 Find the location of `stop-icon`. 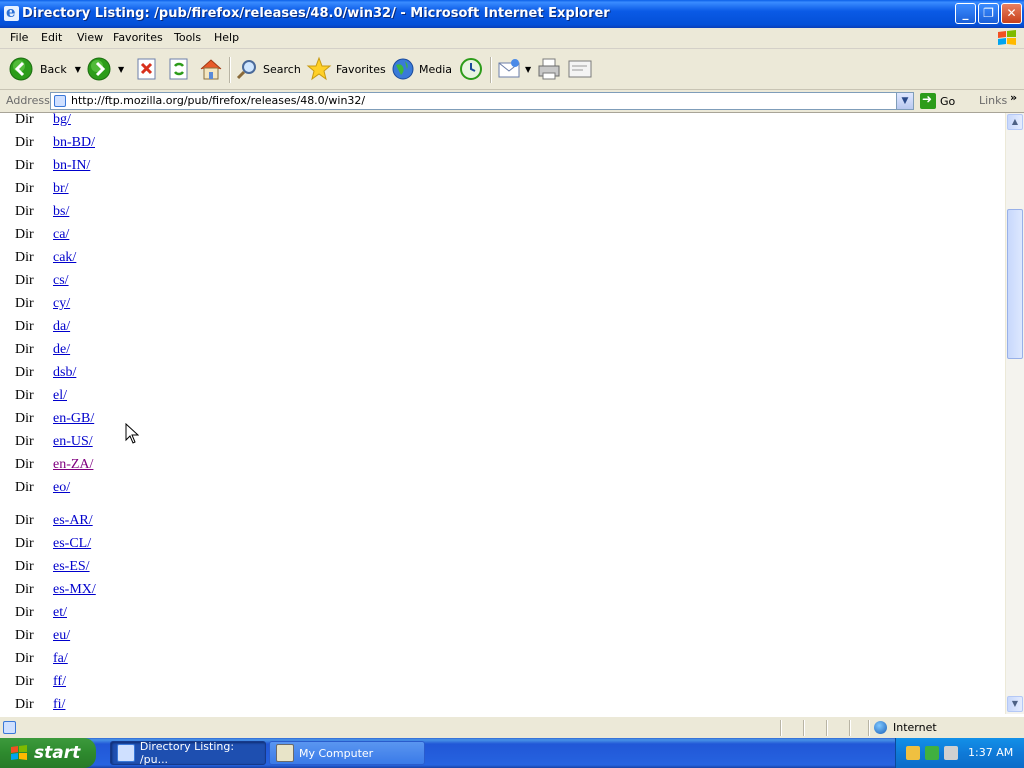

stop-icon is located at coordinates (146, 69).